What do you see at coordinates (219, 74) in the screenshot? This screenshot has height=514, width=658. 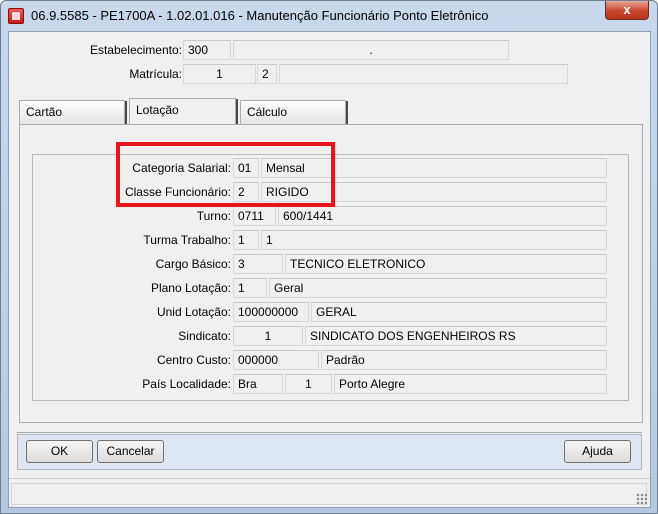 I see `matricula-field-1: 1` at bounding box center [219, 74].